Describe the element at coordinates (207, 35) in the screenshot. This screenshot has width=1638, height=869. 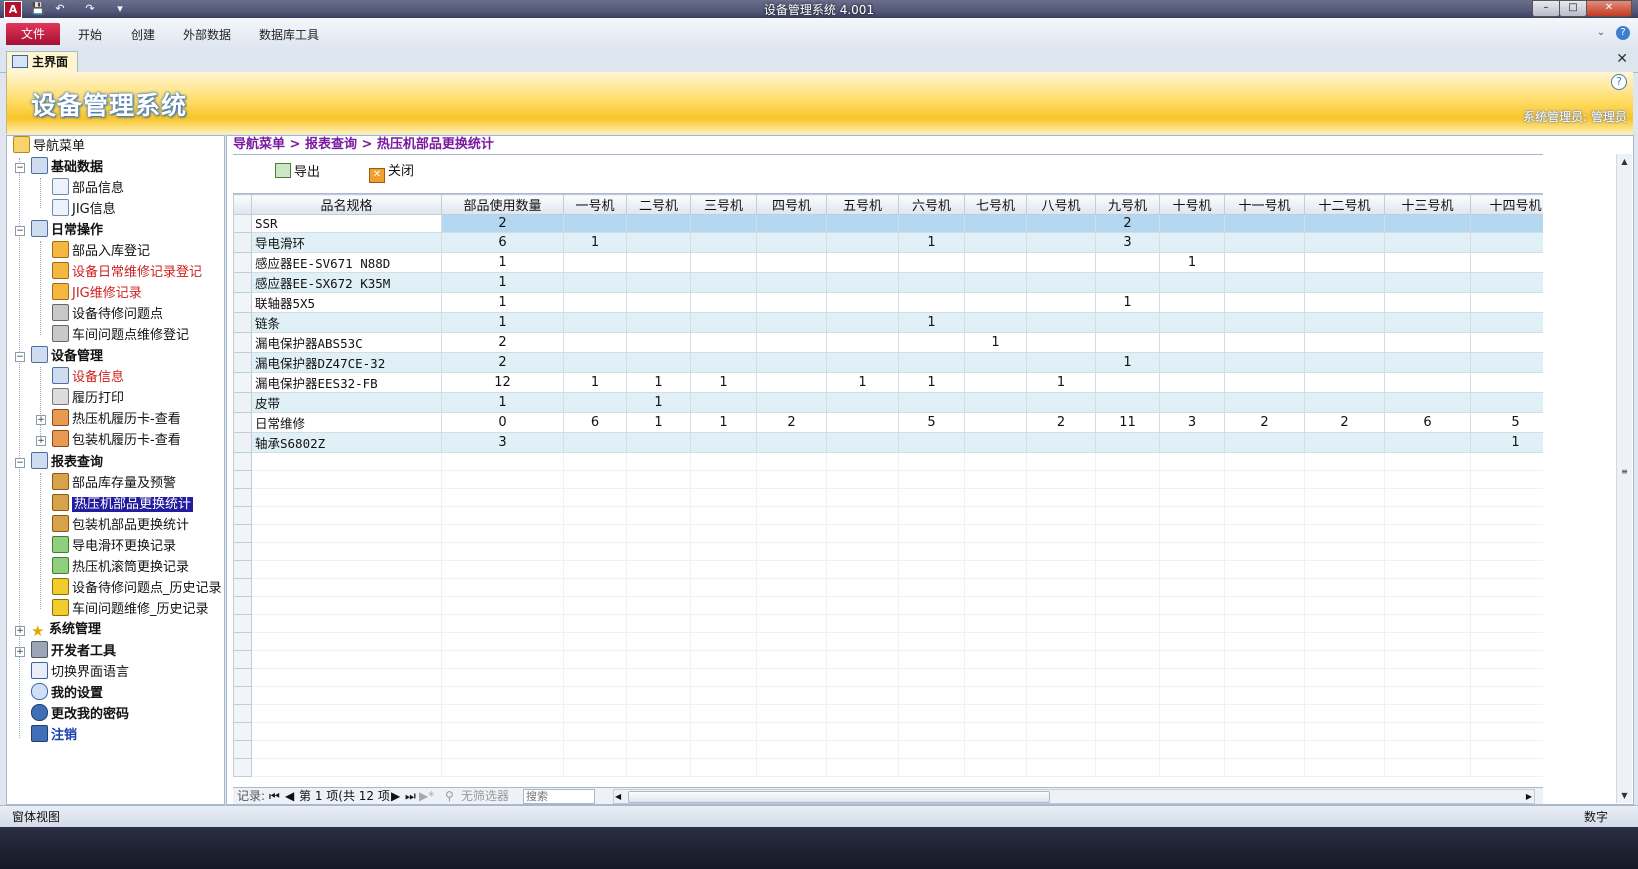
I see `tab-external-data: 外部数据` at that location.